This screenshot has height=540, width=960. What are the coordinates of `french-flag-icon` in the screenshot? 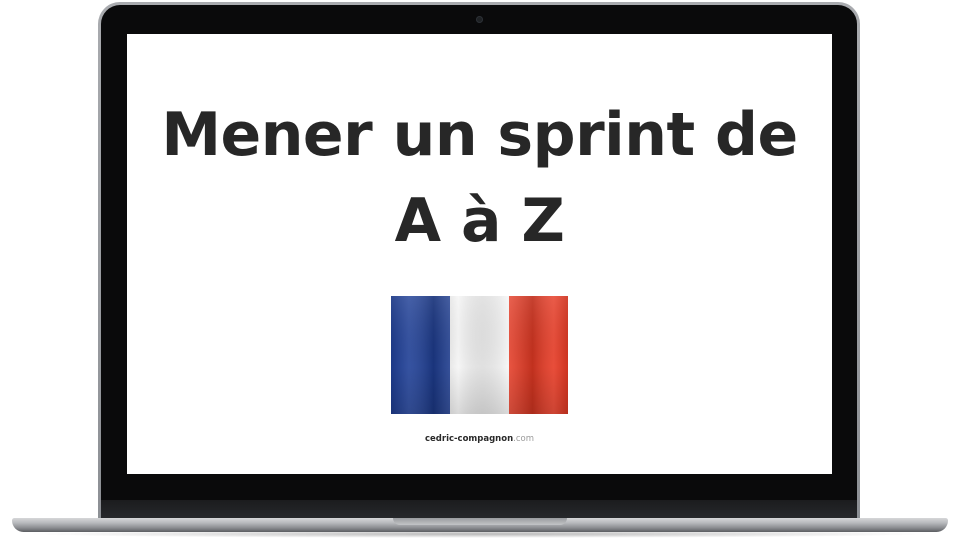 It's located at (479, 355).